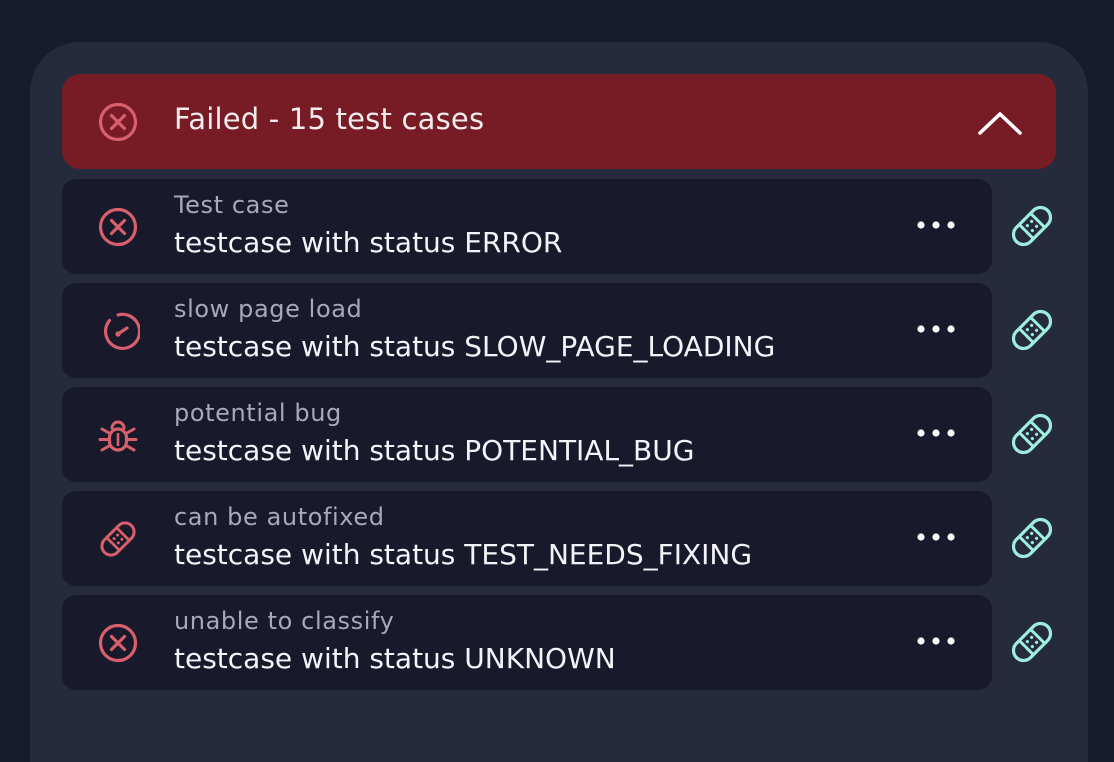 This screenshot has height=762, width=1114. What do you see at coordinates (118, 436) in the screenshot?
I see `bug-icon` at bounding box center [118, 436].